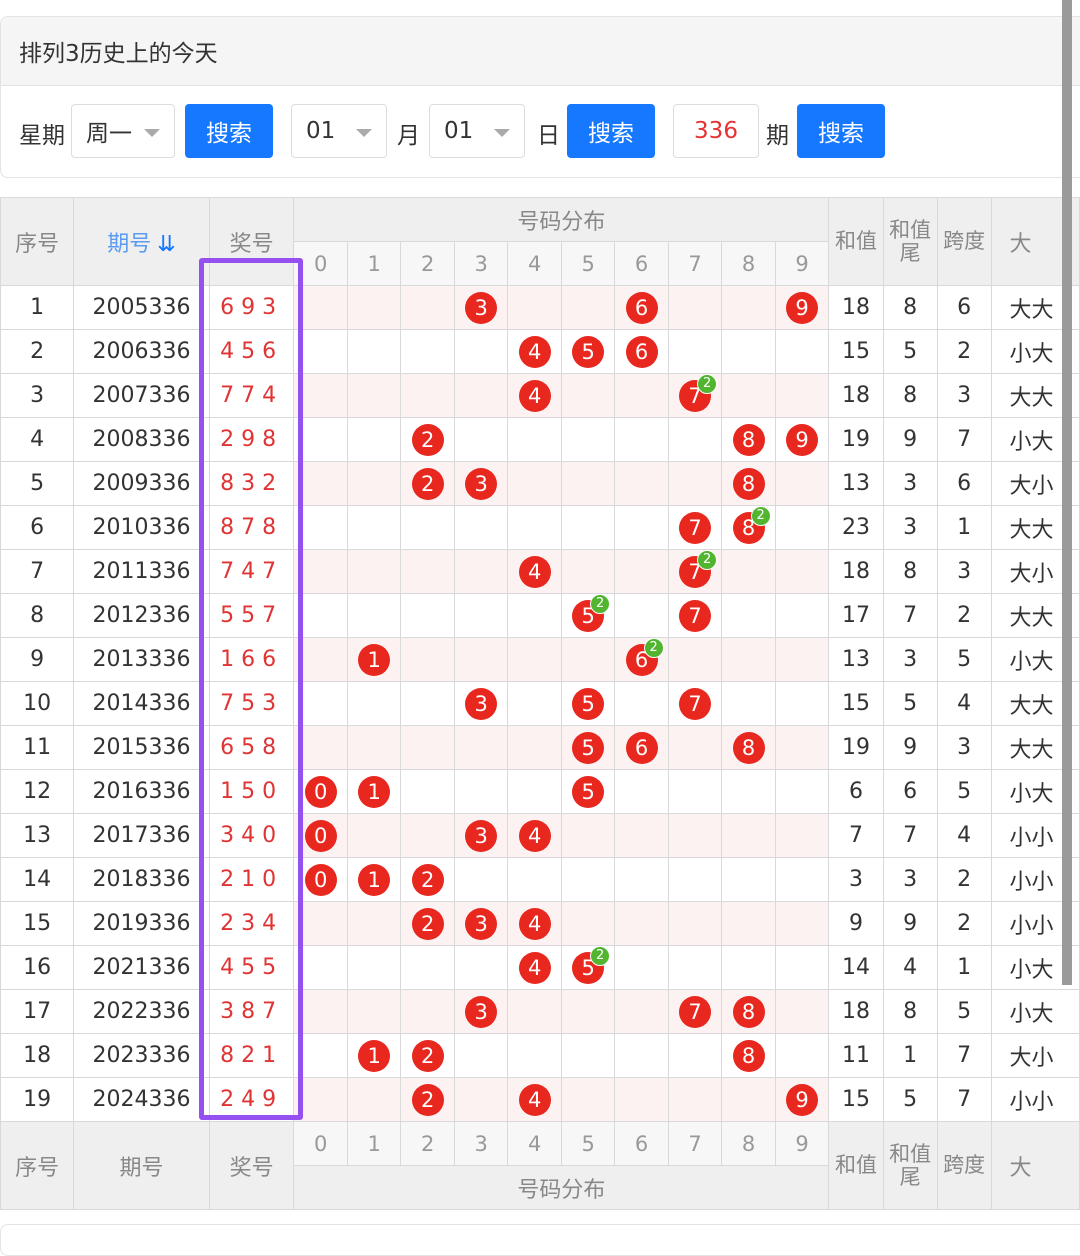 The image size is (1080, 1256). Describe the element at coordinates (251, 439) in the screenshot. I see `award-cell: 298` at that location.